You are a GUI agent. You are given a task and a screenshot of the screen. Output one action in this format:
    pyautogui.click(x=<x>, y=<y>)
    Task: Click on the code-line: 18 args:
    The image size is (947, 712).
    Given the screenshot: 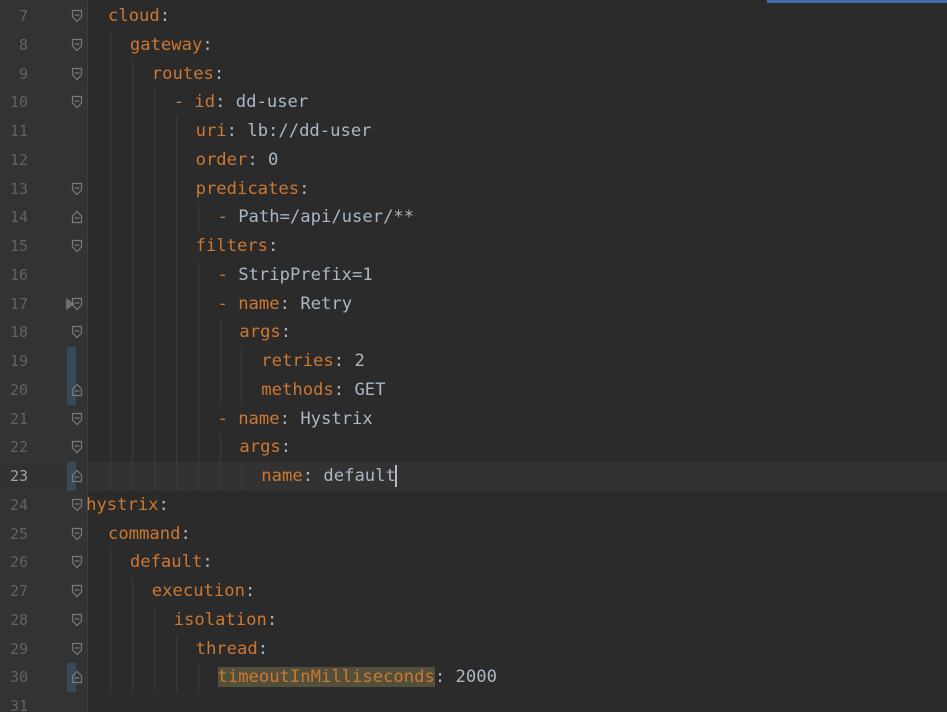 What is the action you would take?
    pyautogui.click(x=473, y=332)
    